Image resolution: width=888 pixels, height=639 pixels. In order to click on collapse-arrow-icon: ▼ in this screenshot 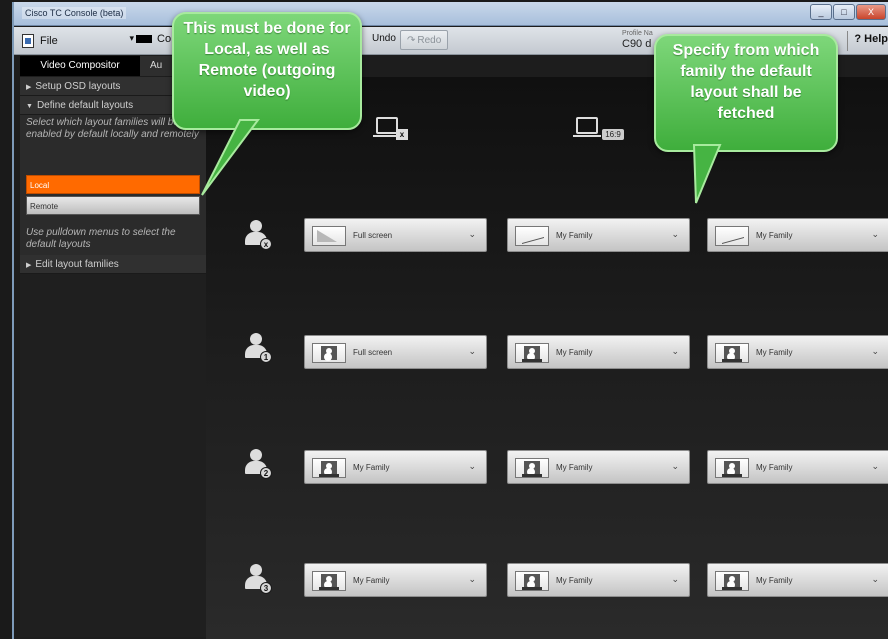, I will do `click(29, 106)`.